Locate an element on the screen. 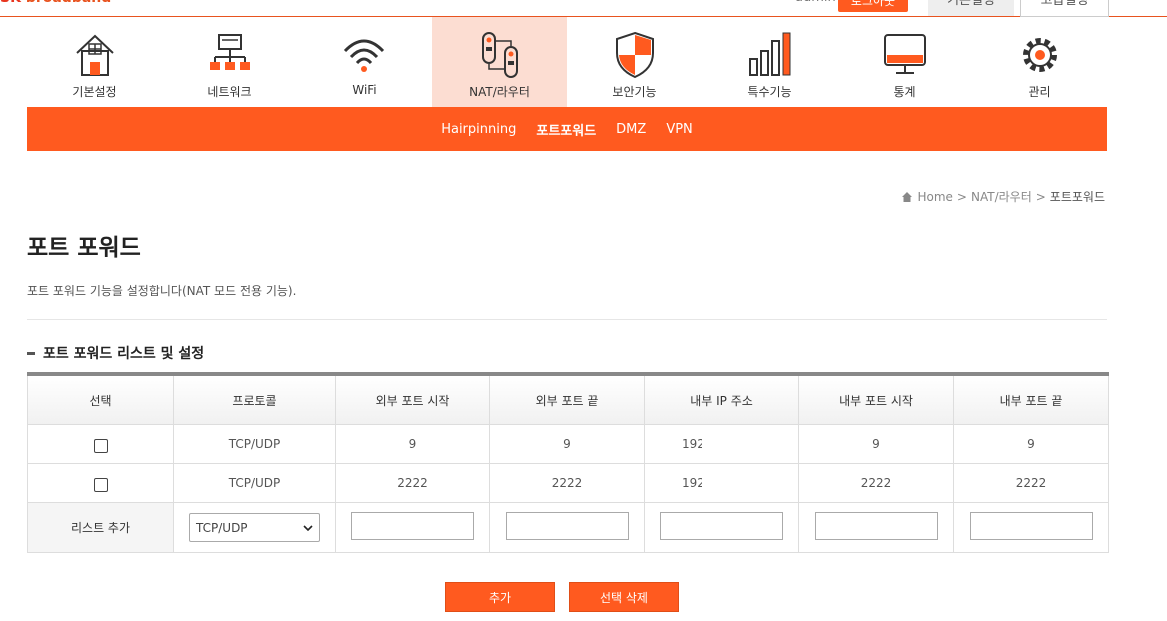  submenu-hairpinning: Hairpinning is located at coordinates (478, 129).